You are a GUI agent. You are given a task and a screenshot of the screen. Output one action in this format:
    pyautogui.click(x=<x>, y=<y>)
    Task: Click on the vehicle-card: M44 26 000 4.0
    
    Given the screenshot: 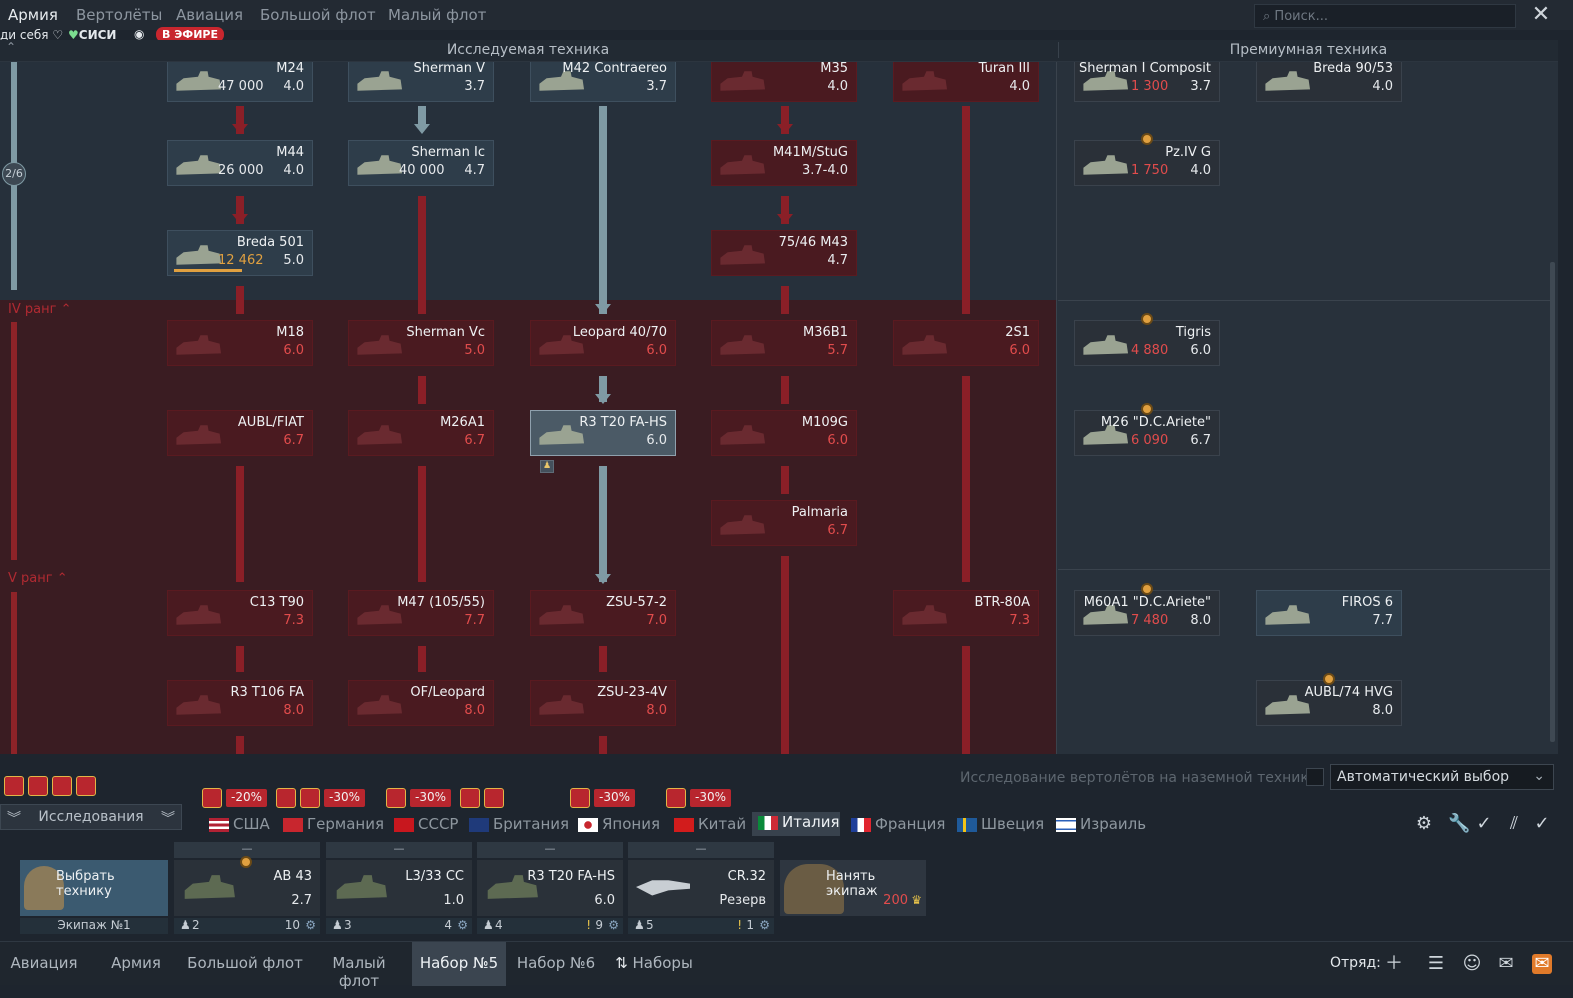 What is the action you would take?
    pyautogui.click(x=240, y=163)
    